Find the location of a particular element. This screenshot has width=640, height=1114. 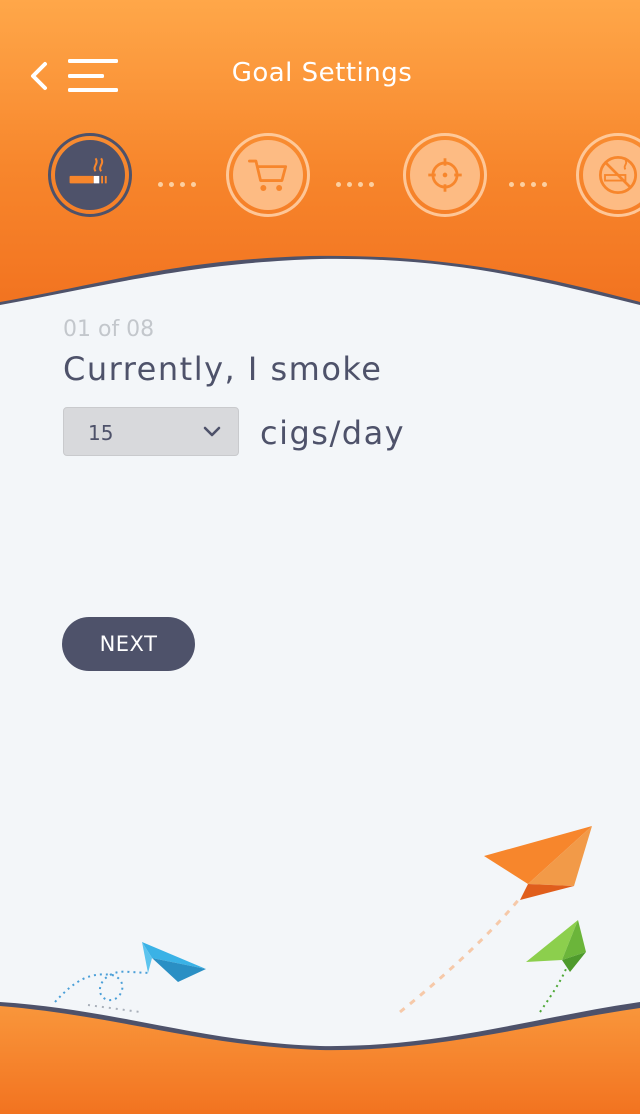

blue-paper-plane is located at coordinates (174, 962).